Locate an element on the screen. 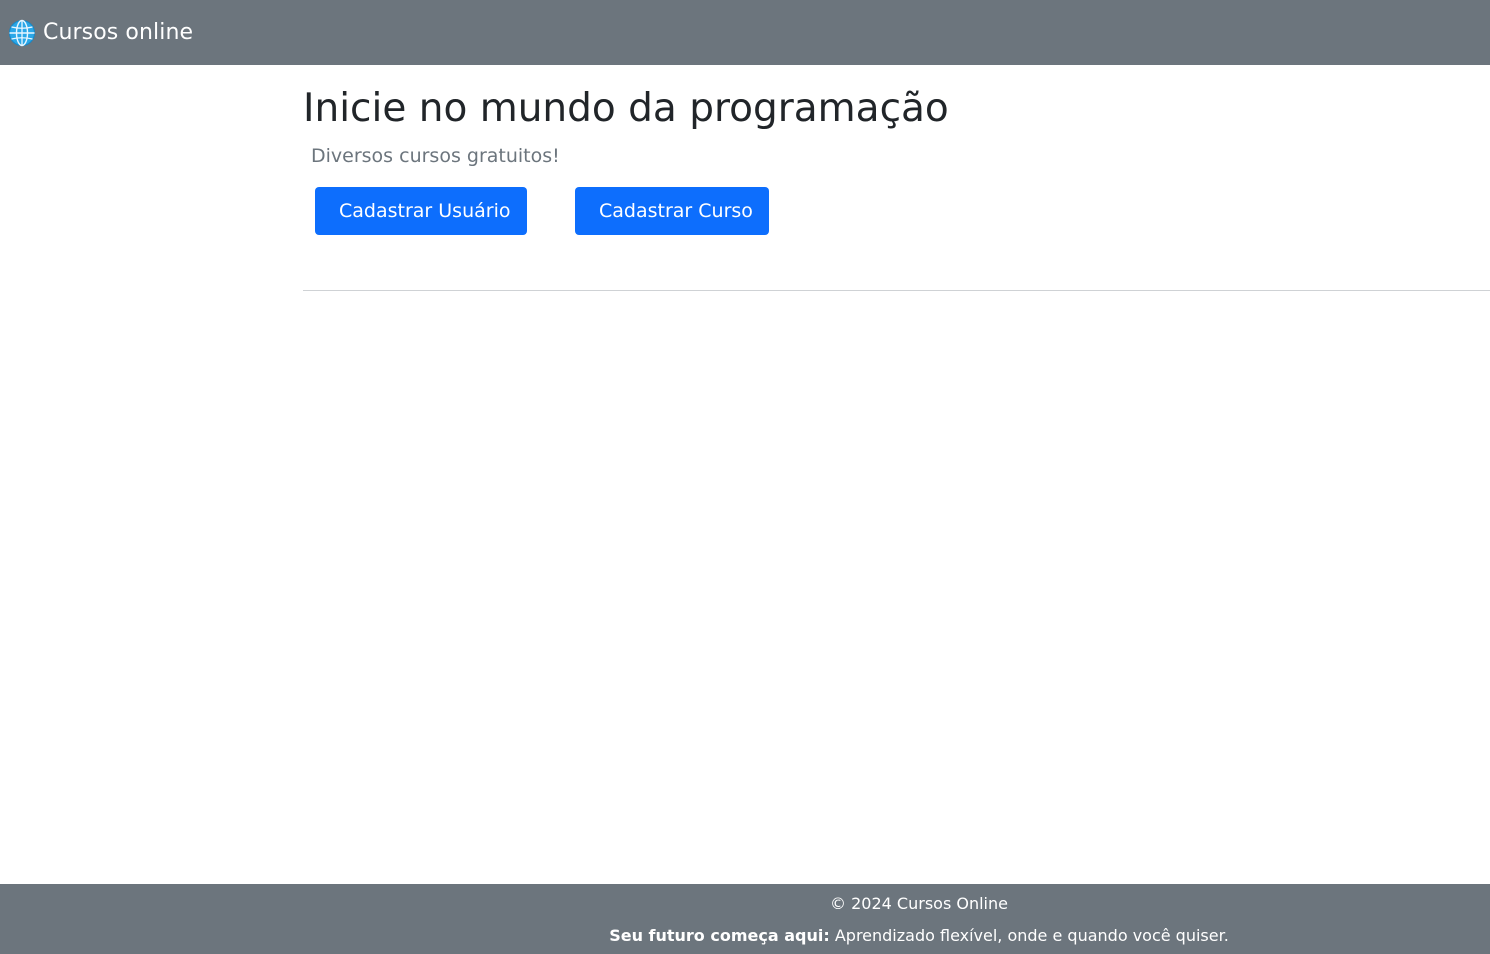 The height and width of the screenshot is (954, 1490). section-divider is located at coordinates (896, 290).